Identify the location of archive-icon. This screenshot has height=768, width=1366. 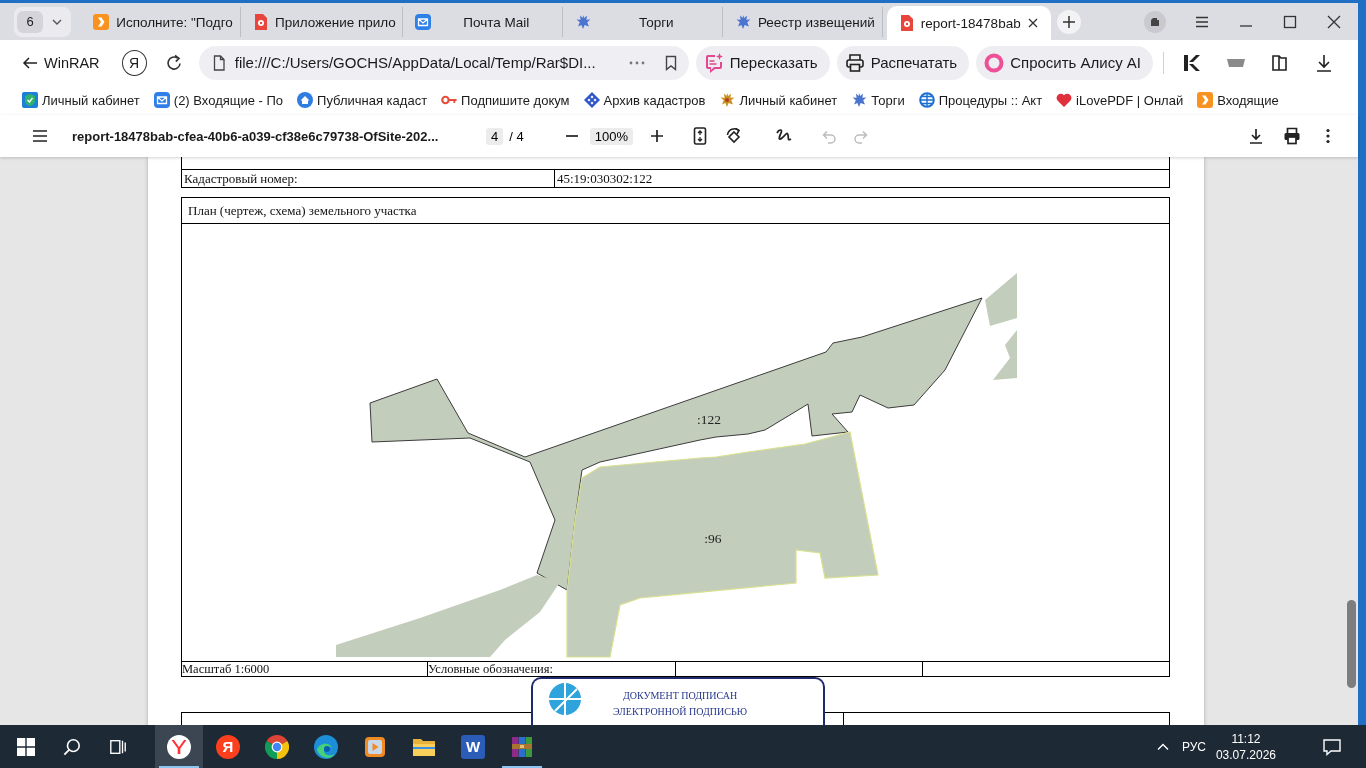
(522, 746).